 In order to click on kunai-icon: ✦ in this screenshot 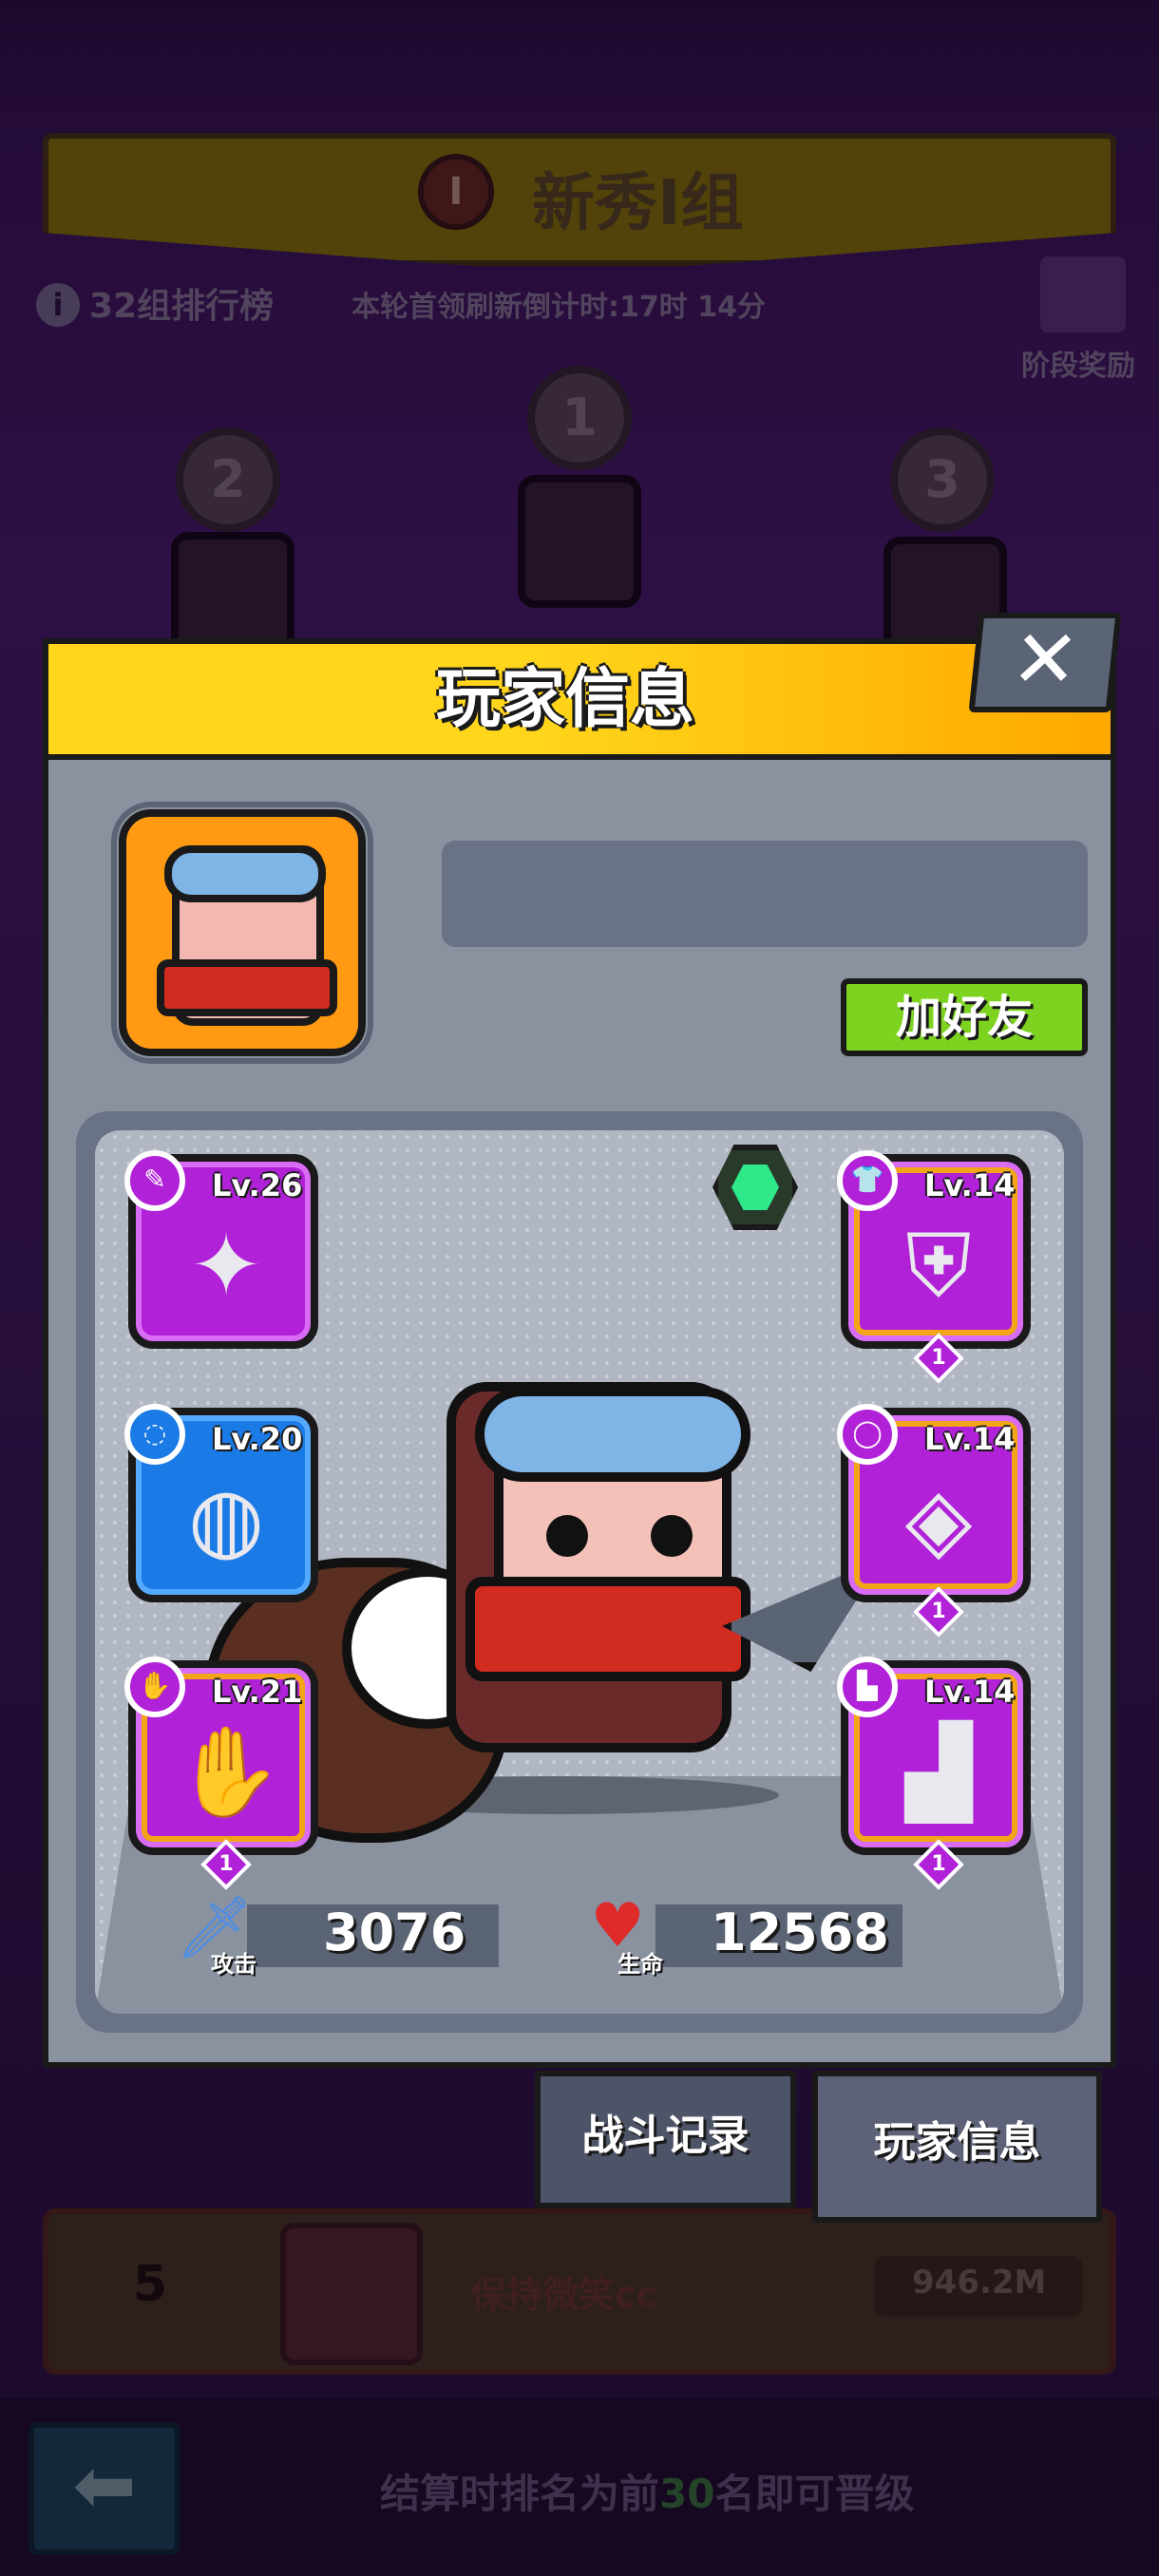, I will do `click(226, 1265)`.